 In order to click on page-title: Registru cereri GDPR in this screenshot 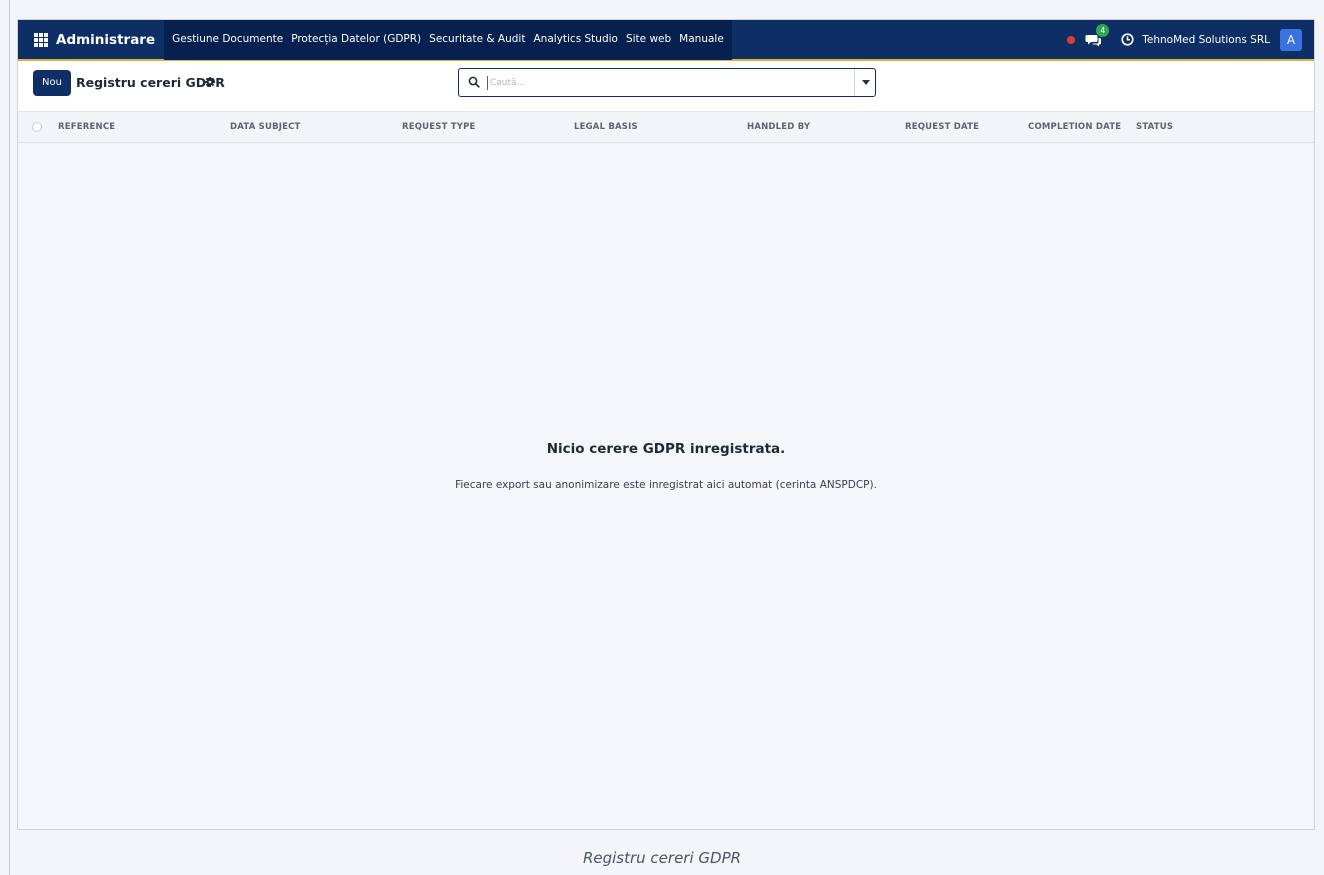, I will do `click(150, 82)`.